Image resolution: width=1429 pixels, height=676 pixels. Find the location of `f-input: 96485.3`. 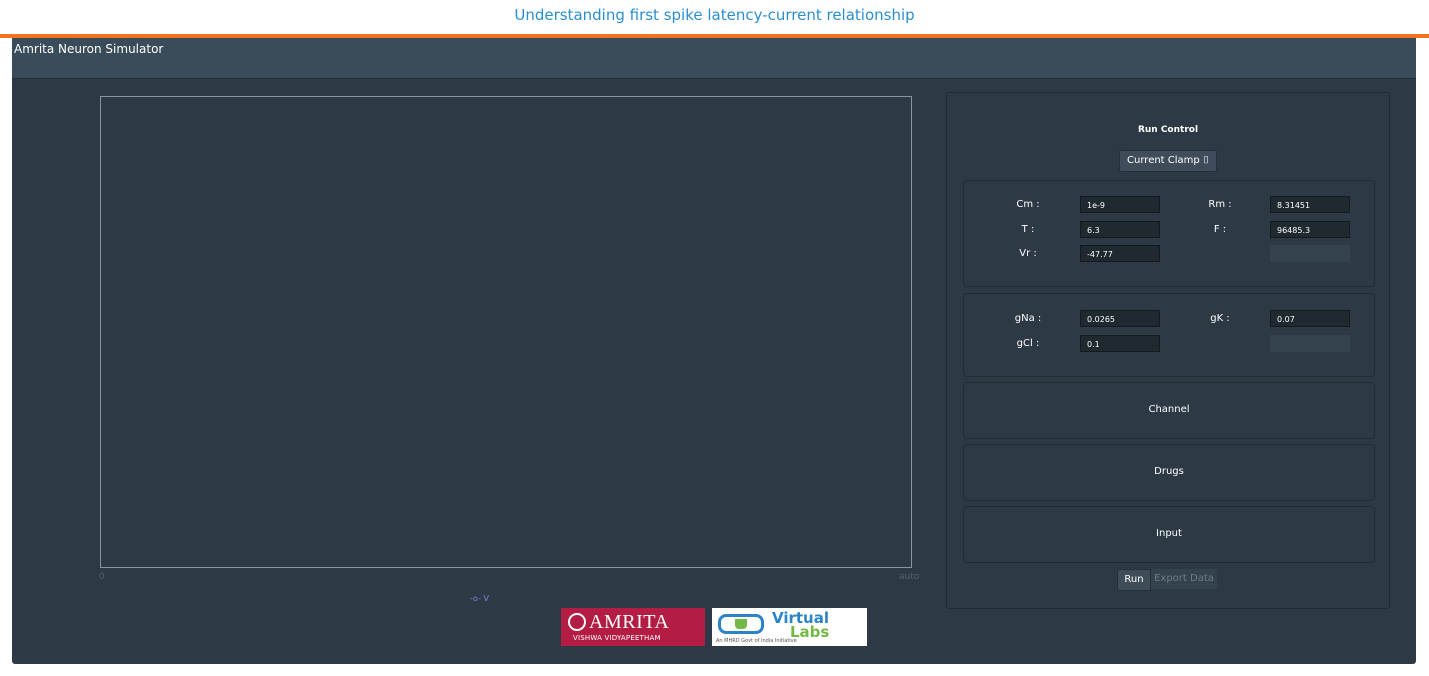

f-input: 96485.3 is located at coordinates (1310, 229).